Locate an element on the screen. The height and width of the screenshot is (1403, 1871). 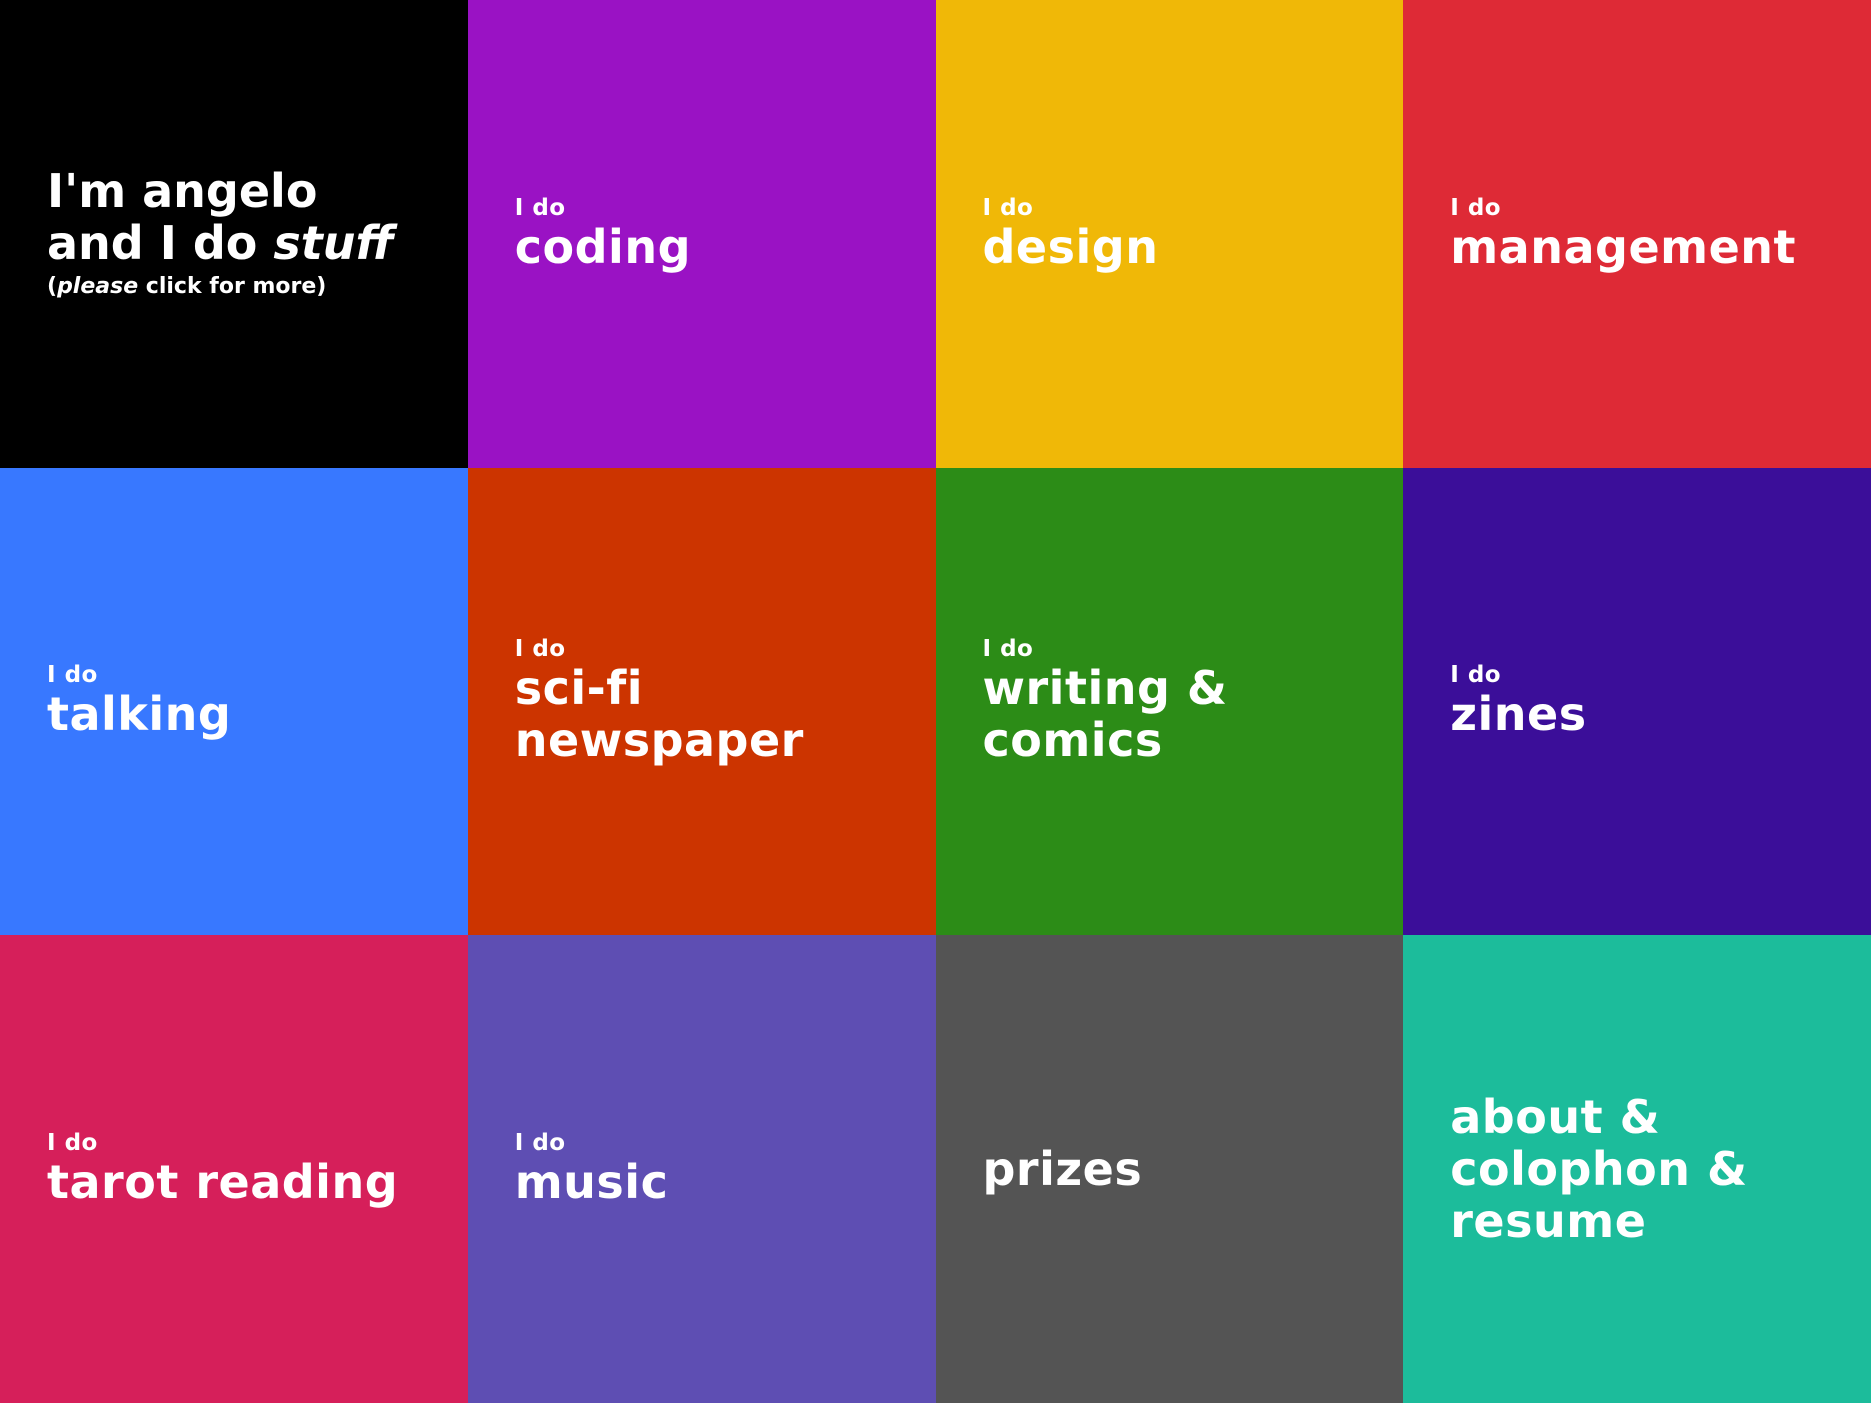
tile-label: talking is located at coordinates (247, 714).